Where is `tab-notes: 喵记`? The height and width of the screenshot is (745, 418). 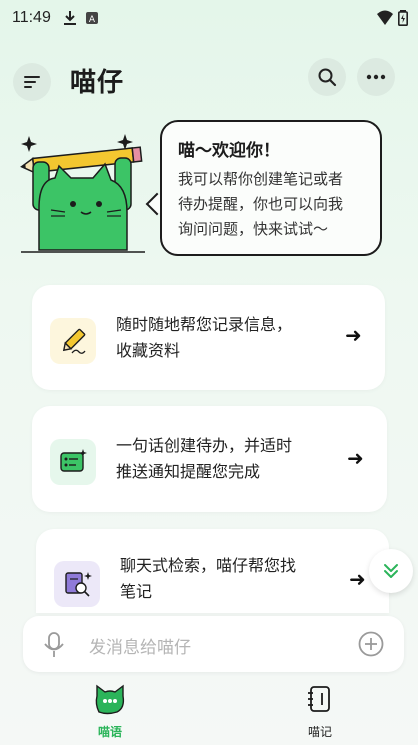 tab-notes: 喵记 is located at coordinates (320, 712).